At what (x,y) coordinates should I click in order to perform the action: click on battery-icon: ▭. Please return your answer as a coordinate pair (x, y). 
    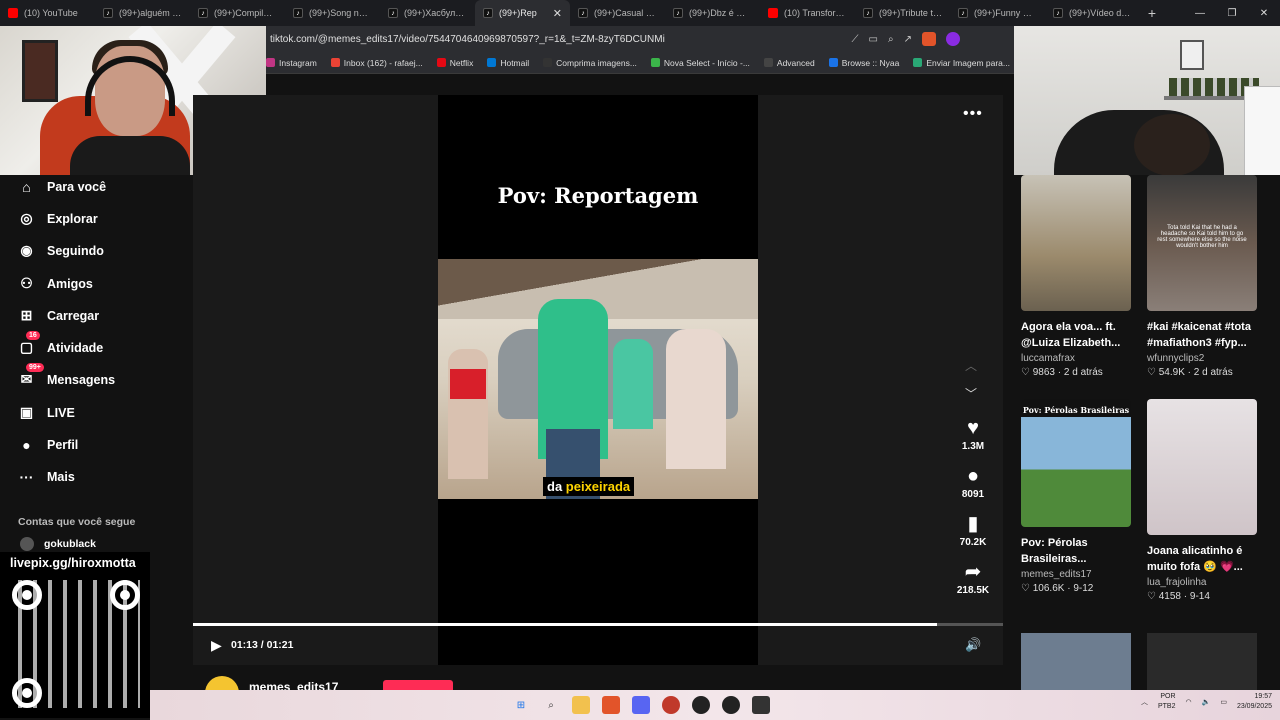
    Looking at the image, I should click on (1223, 702).